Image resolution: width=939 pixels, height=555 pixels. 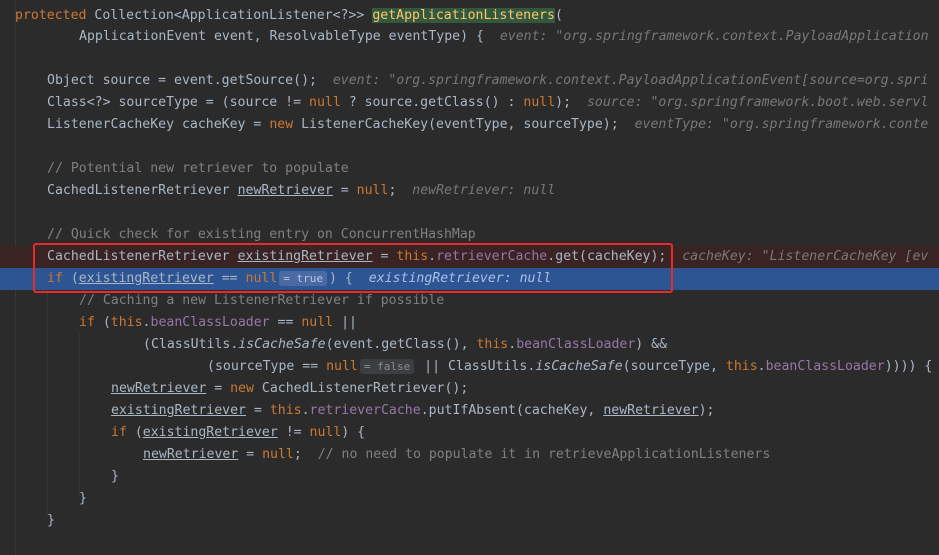 I want to click on inlay-hint: = false, so click(x=387, y=366).